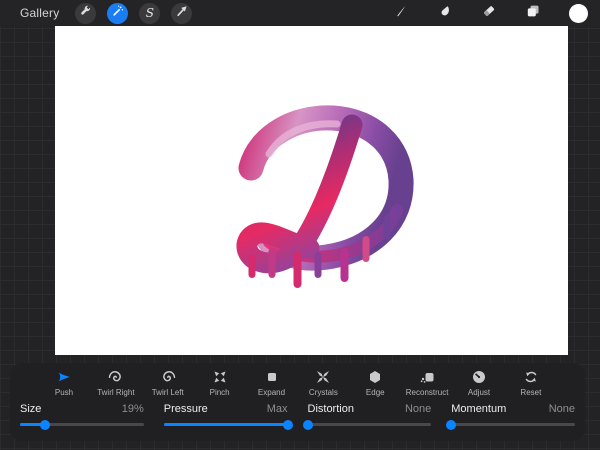 The height and width of the screenshot is (450, 600). I want to click on tool-reset: Reset, so click(531, 383).